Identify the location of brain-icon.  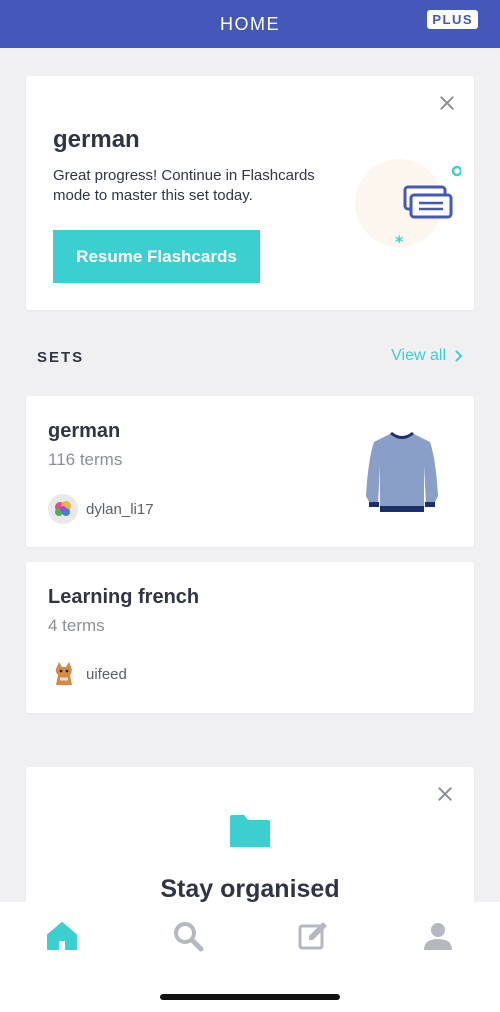
(63, 509).